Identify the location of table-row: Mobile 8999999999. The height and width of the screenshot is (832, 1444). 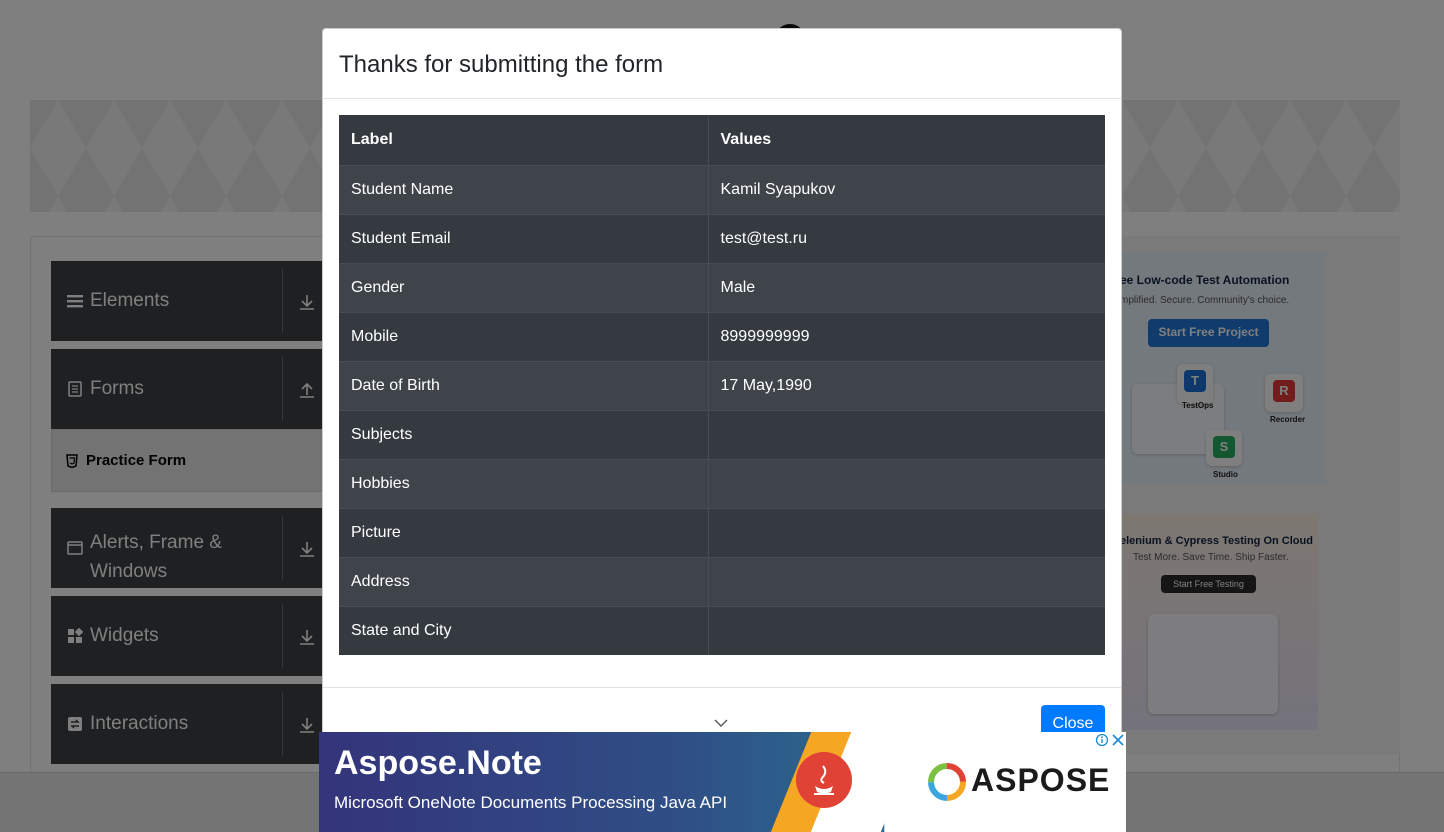
(722, 336).